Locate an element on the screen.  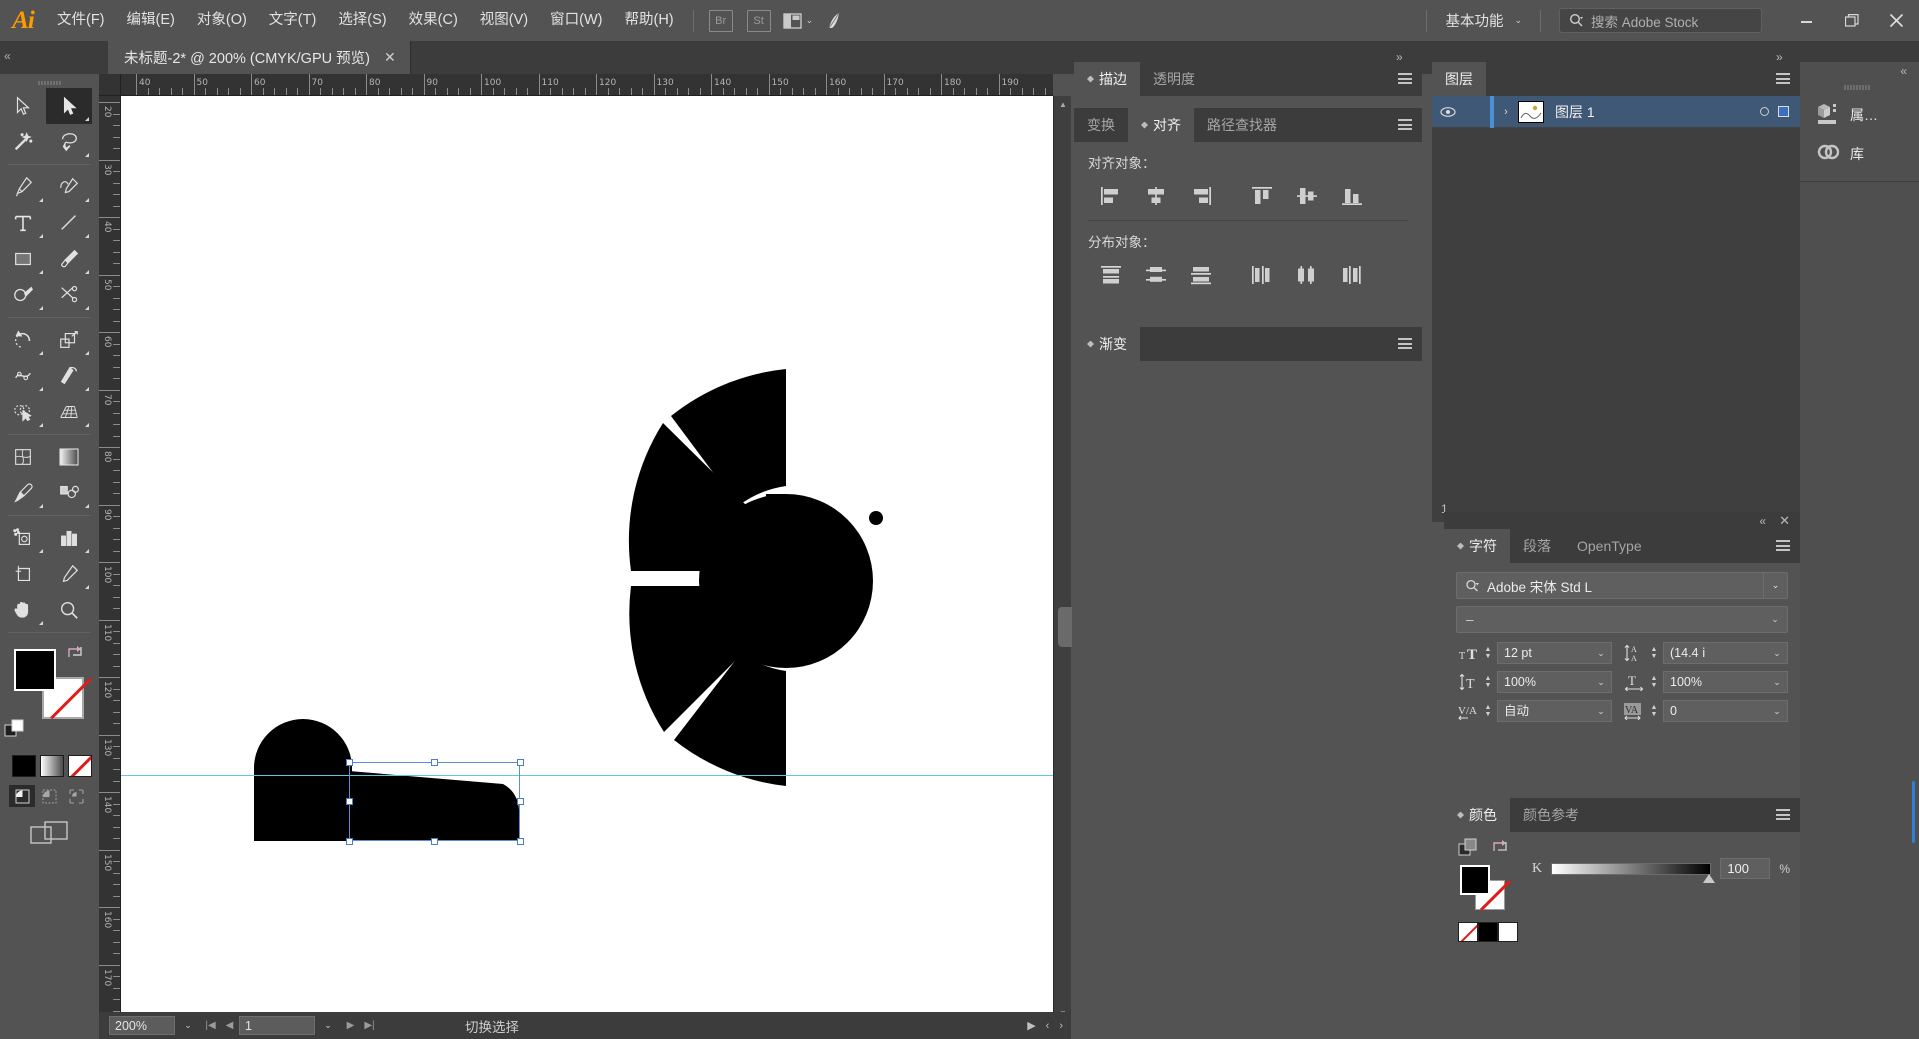
tool-scissors is located at coordinates (69, 295).